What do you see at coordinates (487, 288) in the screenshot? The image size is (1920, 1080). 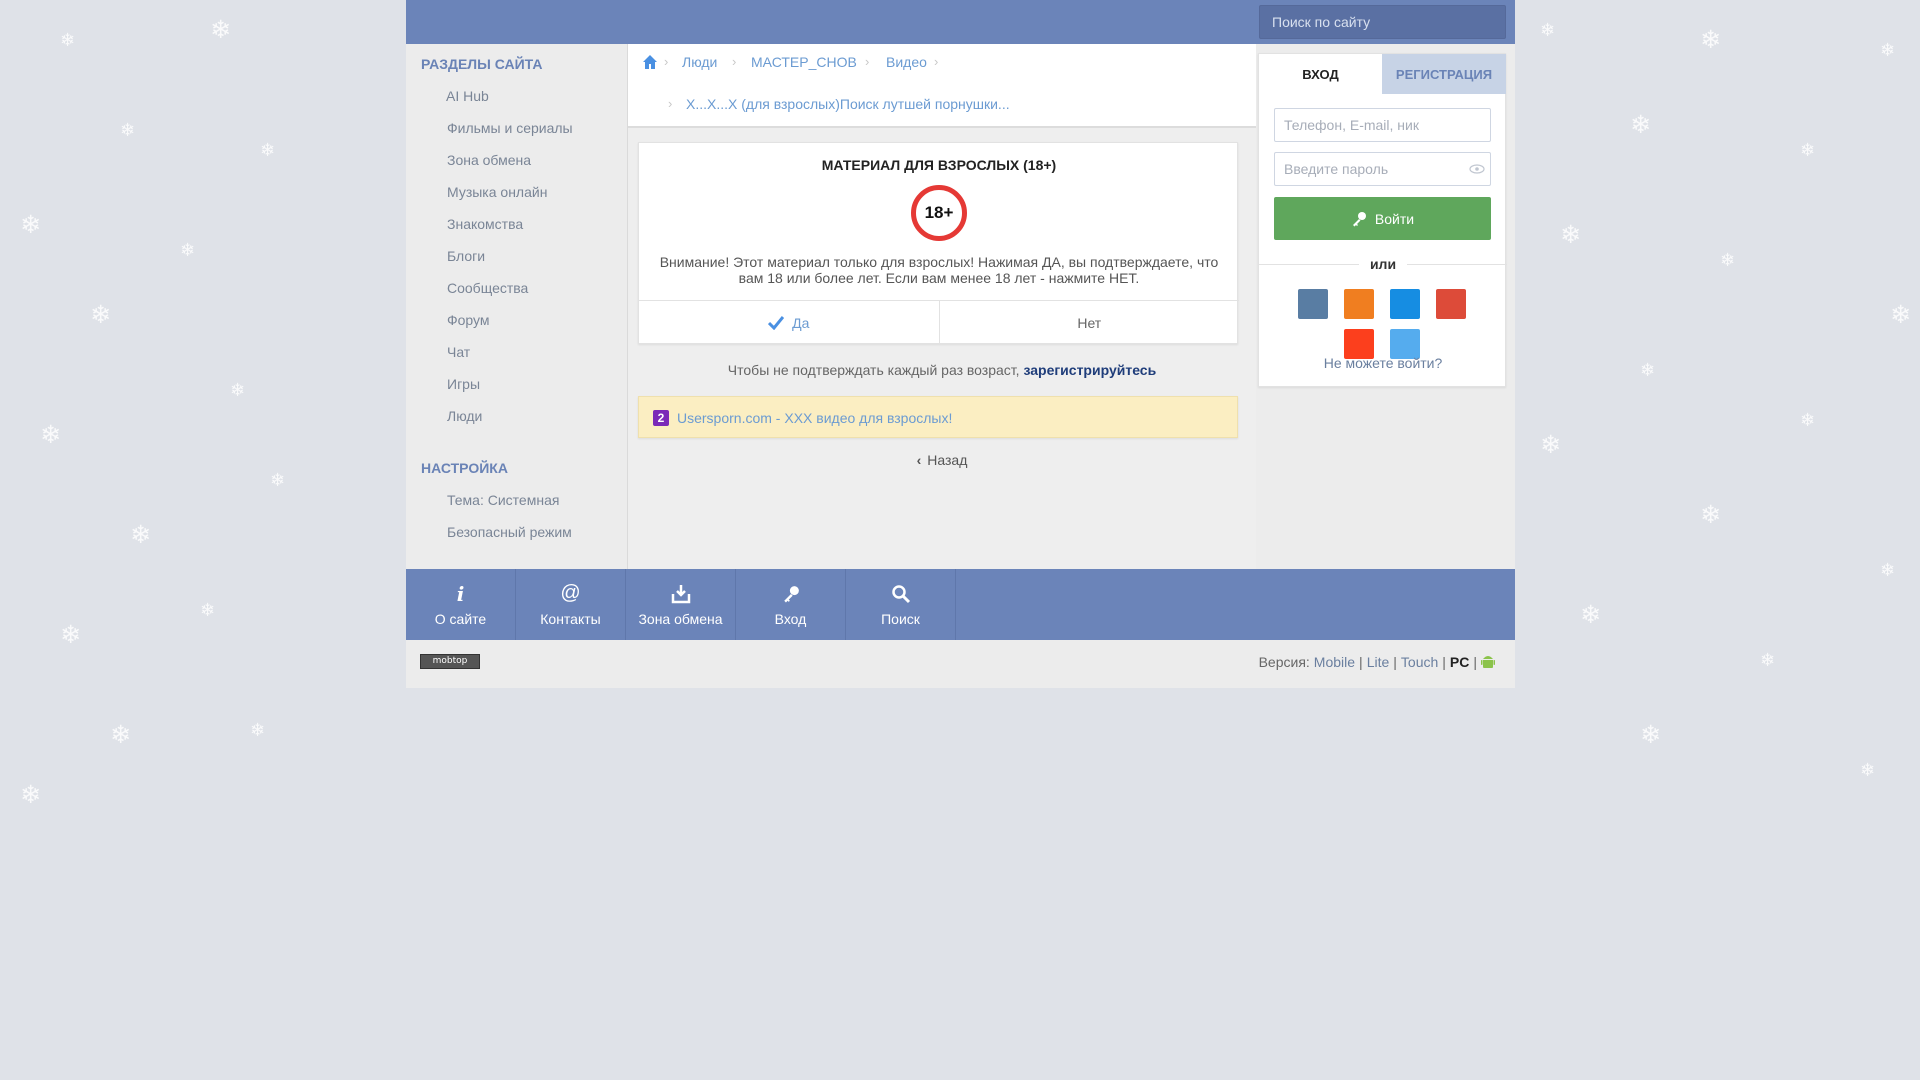 I see `sidebar-item-communities: Сообщества` at bounding box center [487, 288].